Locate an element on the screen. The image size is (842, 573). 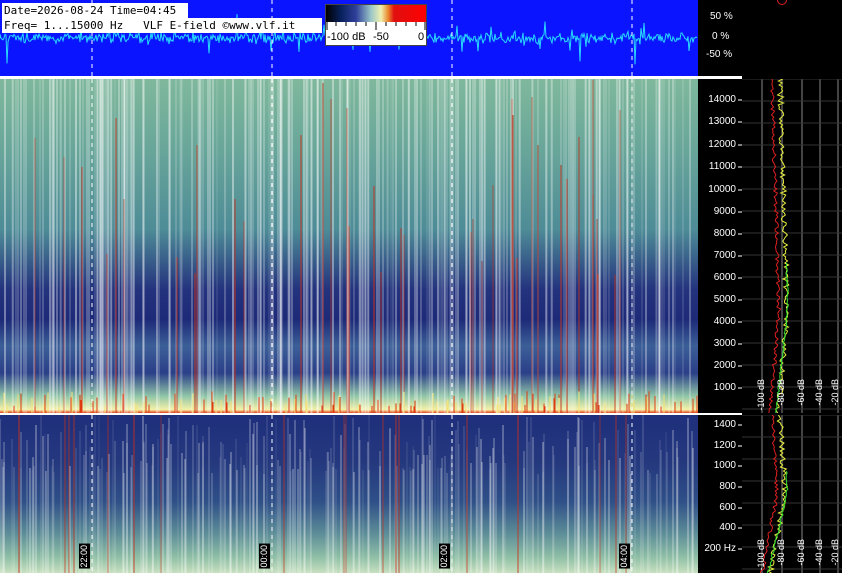
color-scale-legend: -100 dB -50 0 is located at coordinates (376, 25).